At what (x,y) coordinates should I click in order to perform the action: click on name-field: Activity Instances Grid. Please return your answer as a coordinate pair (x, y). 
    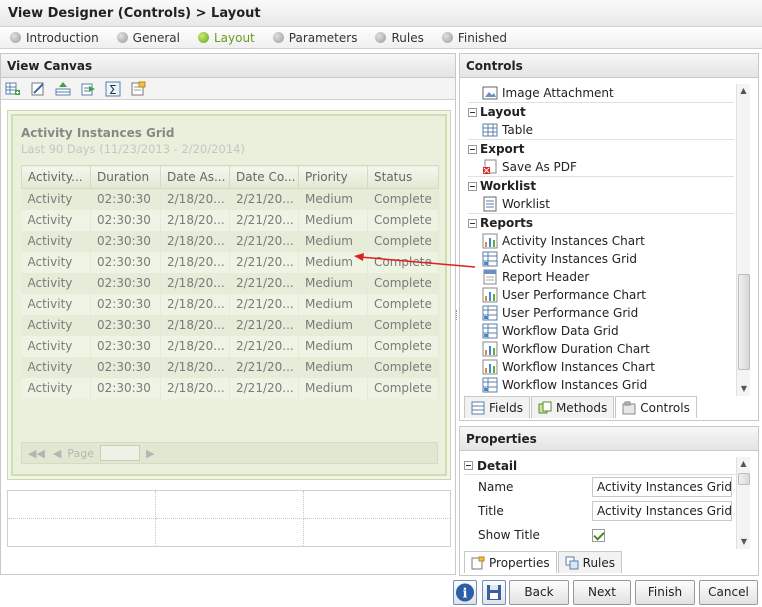
    Looking at the image, I should click on (662, 487).